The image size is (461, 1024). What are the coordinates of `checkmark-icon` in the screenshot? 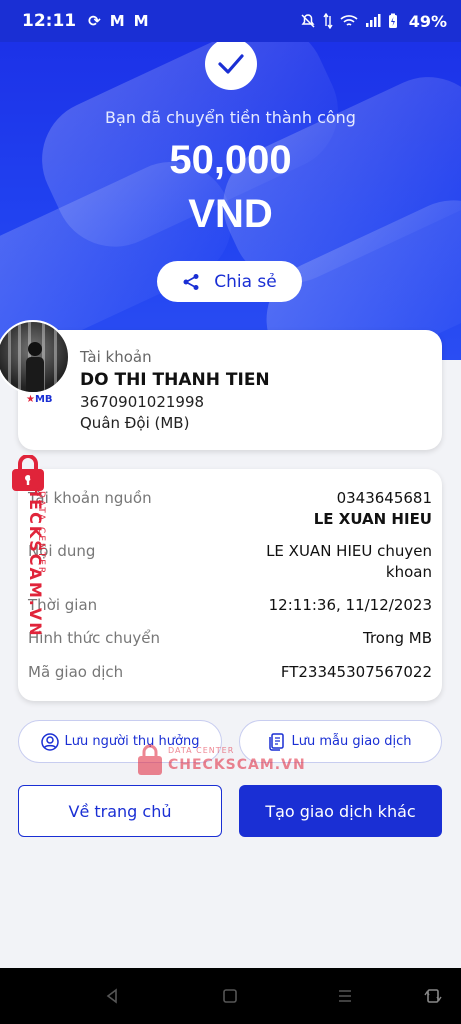 It's located at (231, 64).